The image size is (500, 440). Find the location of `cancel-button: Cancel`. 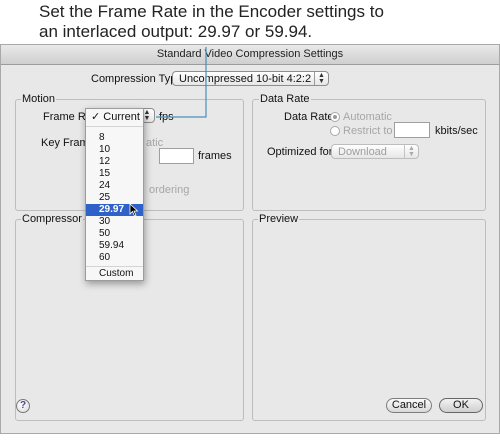

cancel-button: Cancel is located at coordinates (409, 405).